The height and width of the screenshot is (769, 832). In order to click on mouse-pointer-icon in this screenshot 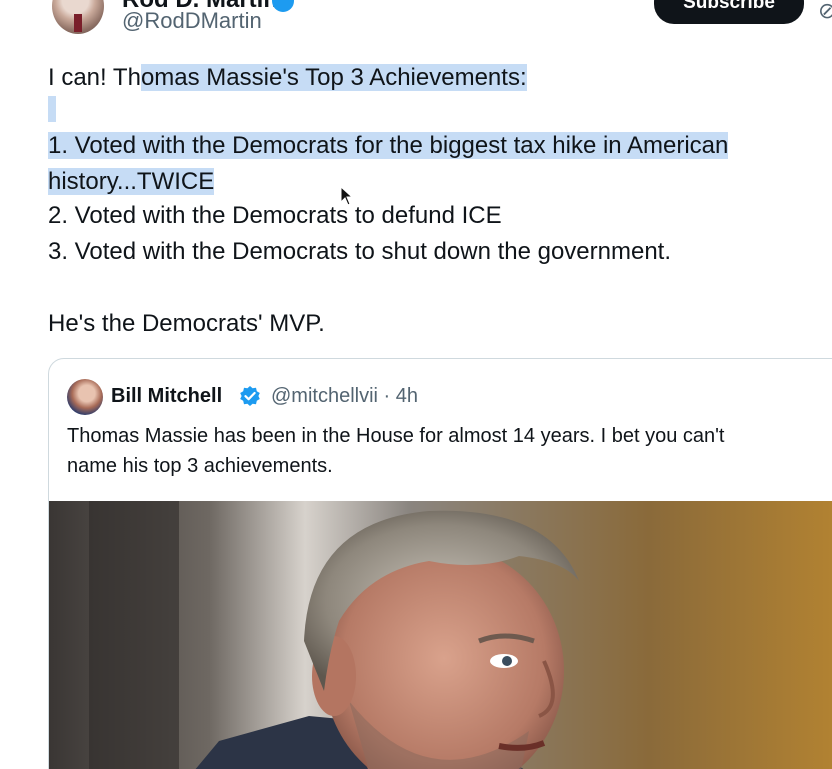, I will do `click(347, 196)`.